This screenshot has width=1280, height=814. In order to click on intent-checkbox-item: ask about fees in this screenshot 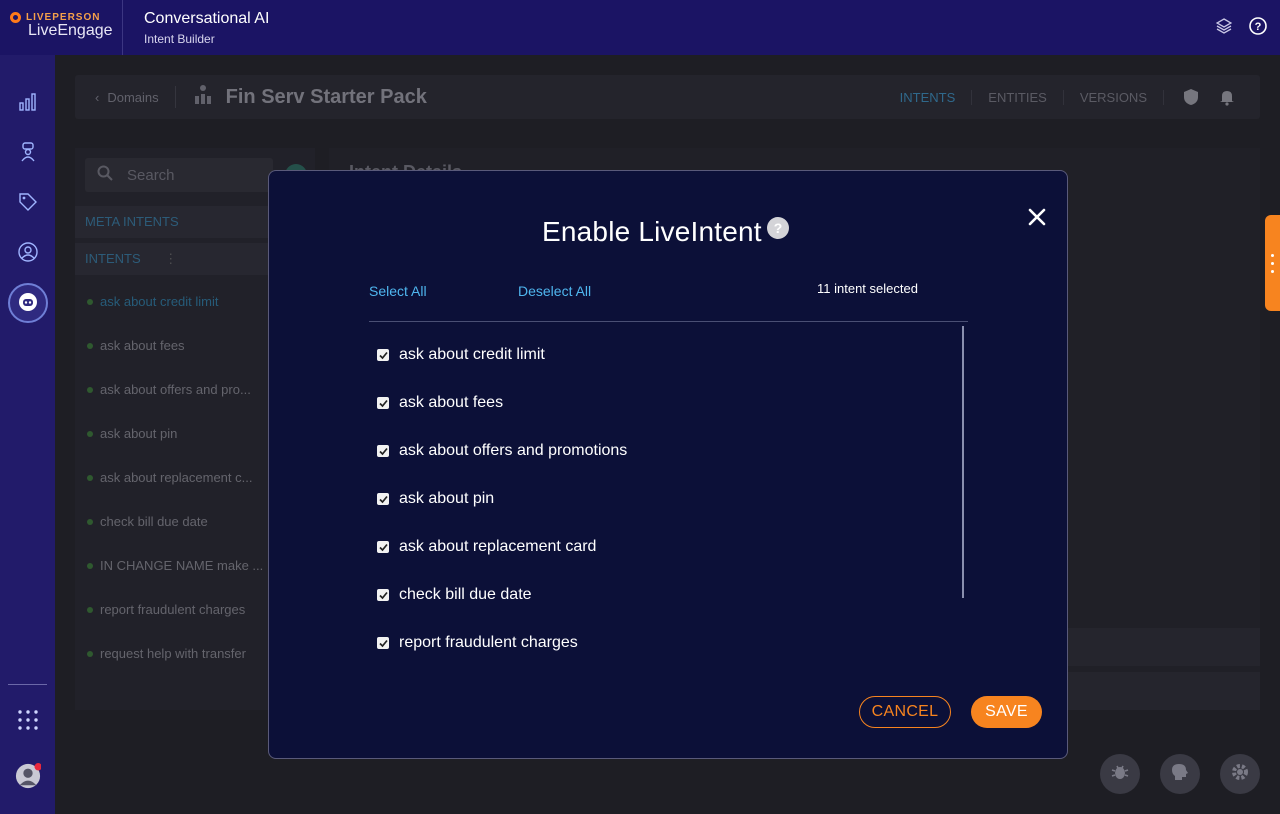, I will do `click(440, 403)`.